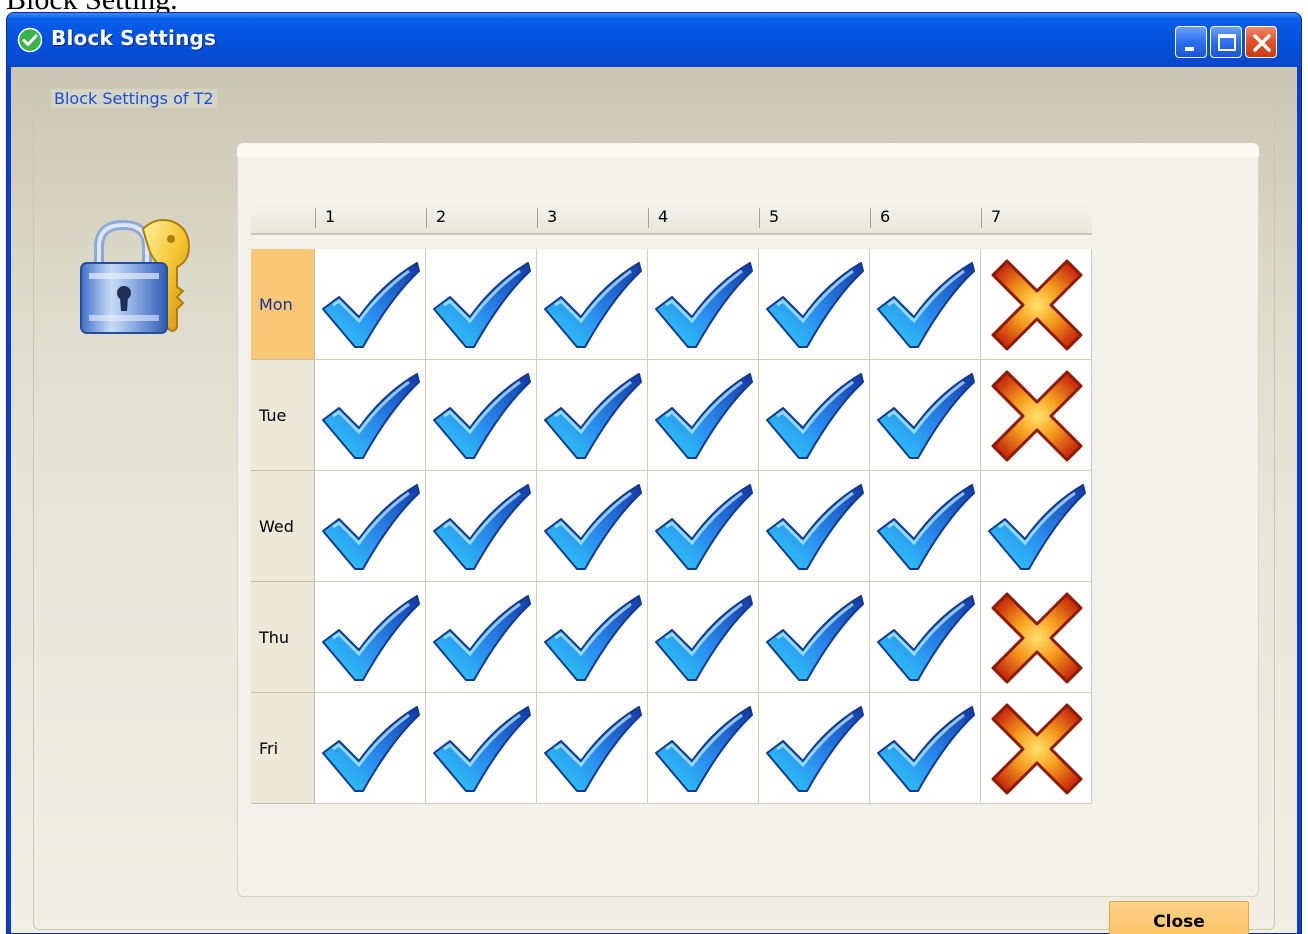 This screenshot has height=934, width=1308. Describe the element at coordinates (274, 637) in the screenshot. I see `row-label: Thu` at that location.